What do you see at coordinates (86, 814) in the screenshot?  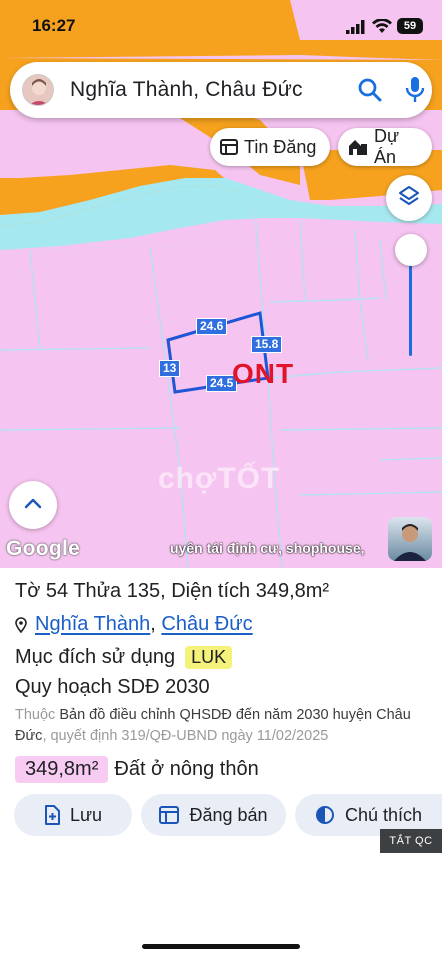 I see `save-button-label: Lưu` at bounding box center [86, 814].